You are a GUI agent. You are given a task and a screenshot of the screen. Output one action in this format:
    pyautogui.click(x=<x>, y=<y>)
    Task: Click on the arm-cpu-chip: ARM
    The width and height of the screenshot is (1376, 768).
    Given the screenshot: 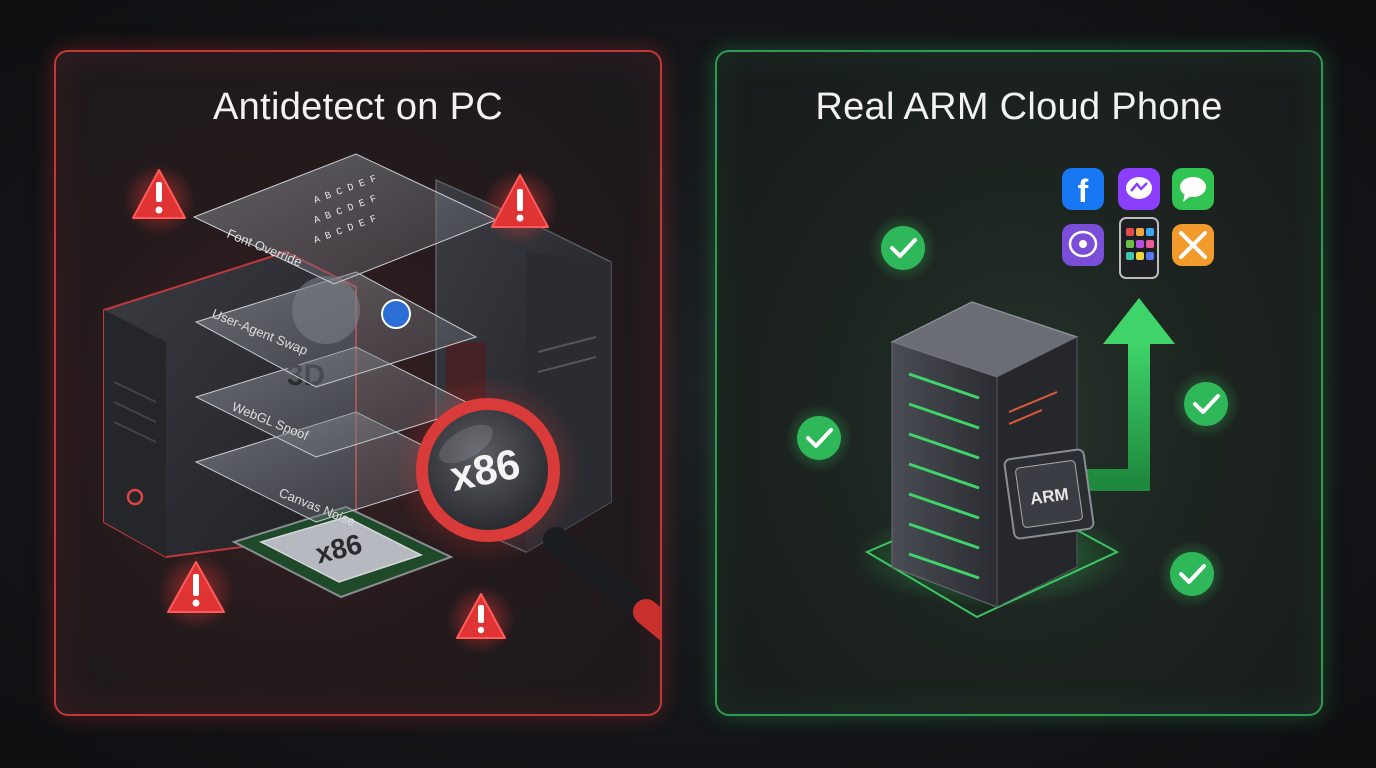 What is the action you would take?
    pyautogui.click(x=1049, y=494)
    